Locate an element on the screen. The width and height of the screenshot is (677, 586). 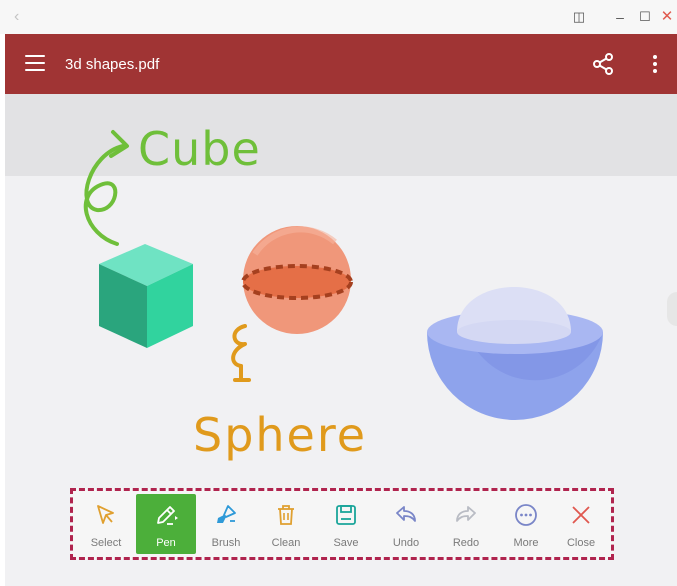
kebab-menu-icon is located at coordinates (655, 64).